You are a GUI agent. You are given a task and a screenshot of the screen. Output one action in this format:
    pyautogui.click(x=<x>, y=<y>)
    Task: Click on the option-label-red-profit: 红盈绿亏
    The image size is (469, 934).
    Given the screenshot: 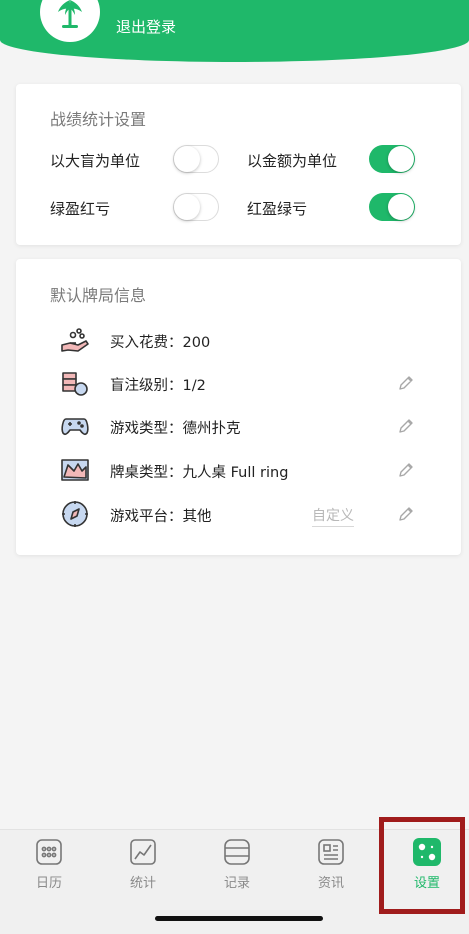 What is the action you would take?
    pyautogui.click(x=277, y=209)
    